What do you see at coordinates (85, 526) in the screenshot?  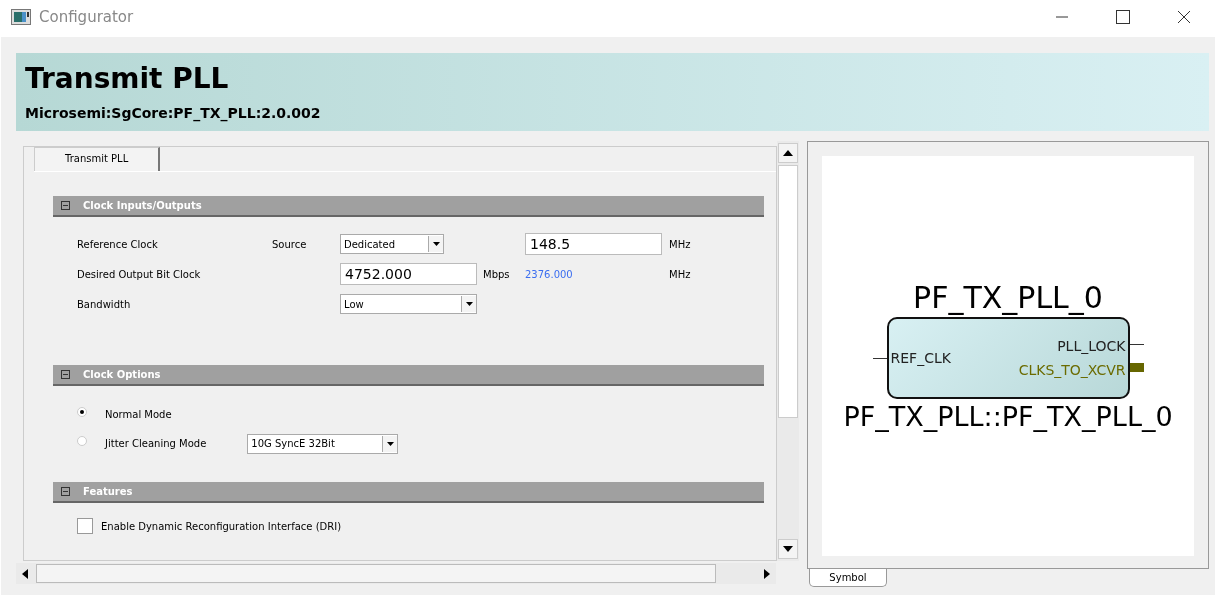 I see `checkbox` at bounding box center [85, 526].